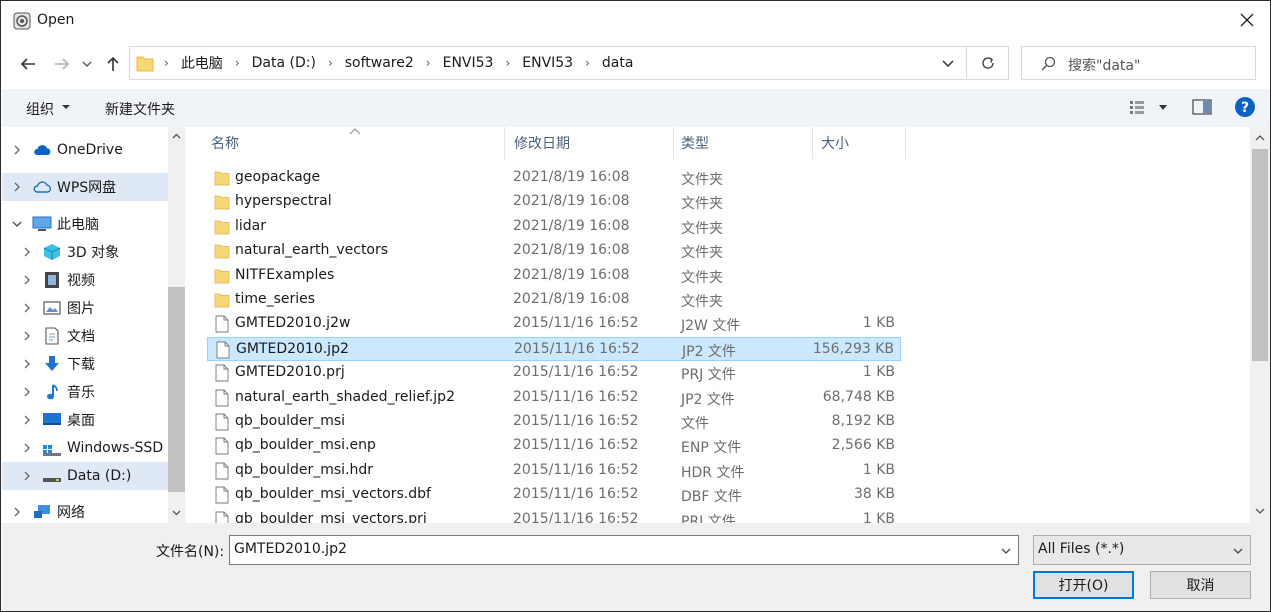 This screenshot has height=612, width=1271. Describe the element at coordinates (554, 178) in the screenshot. I see `file-row: geopackage 2021/8/19 16:08 文件夹` at that location.